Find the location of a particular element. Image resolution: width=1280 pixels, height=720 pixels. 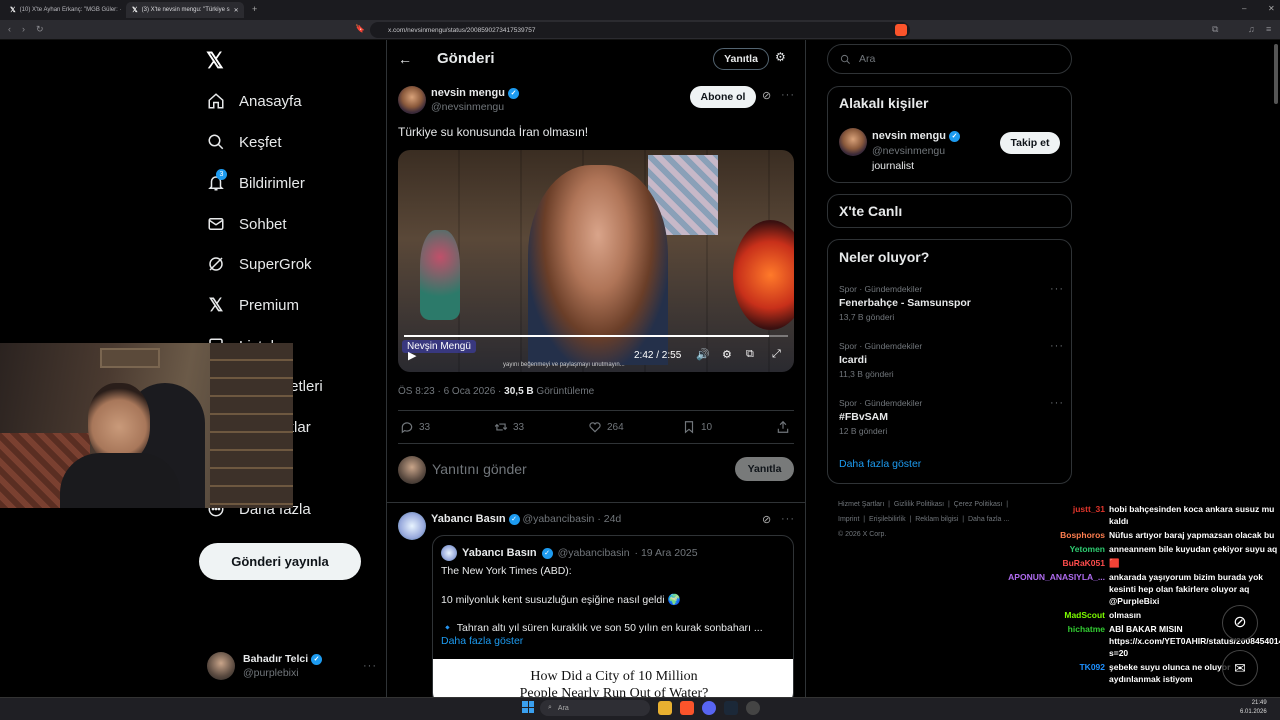

sidebar-item-explore: Keşfet is located at coordinates (244, 142).